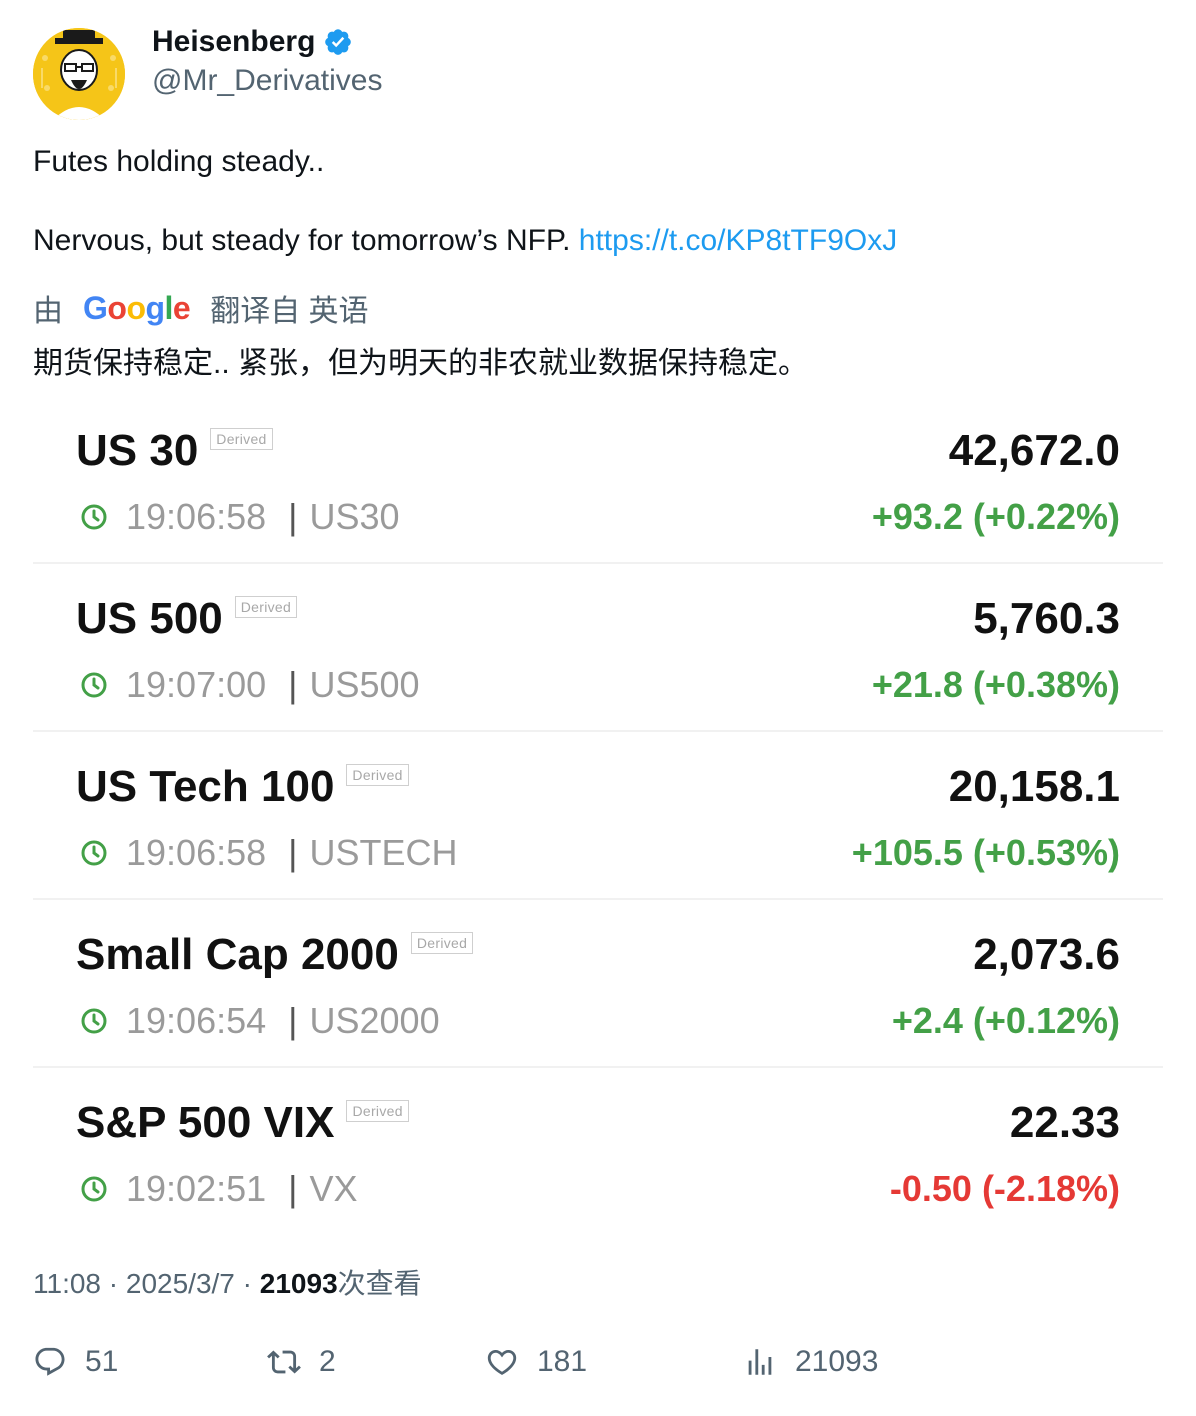  Describe the element at coordinates (995, 684) in the screenshot. I see `quote-change: +21.8 (+0.38%)` at that location.